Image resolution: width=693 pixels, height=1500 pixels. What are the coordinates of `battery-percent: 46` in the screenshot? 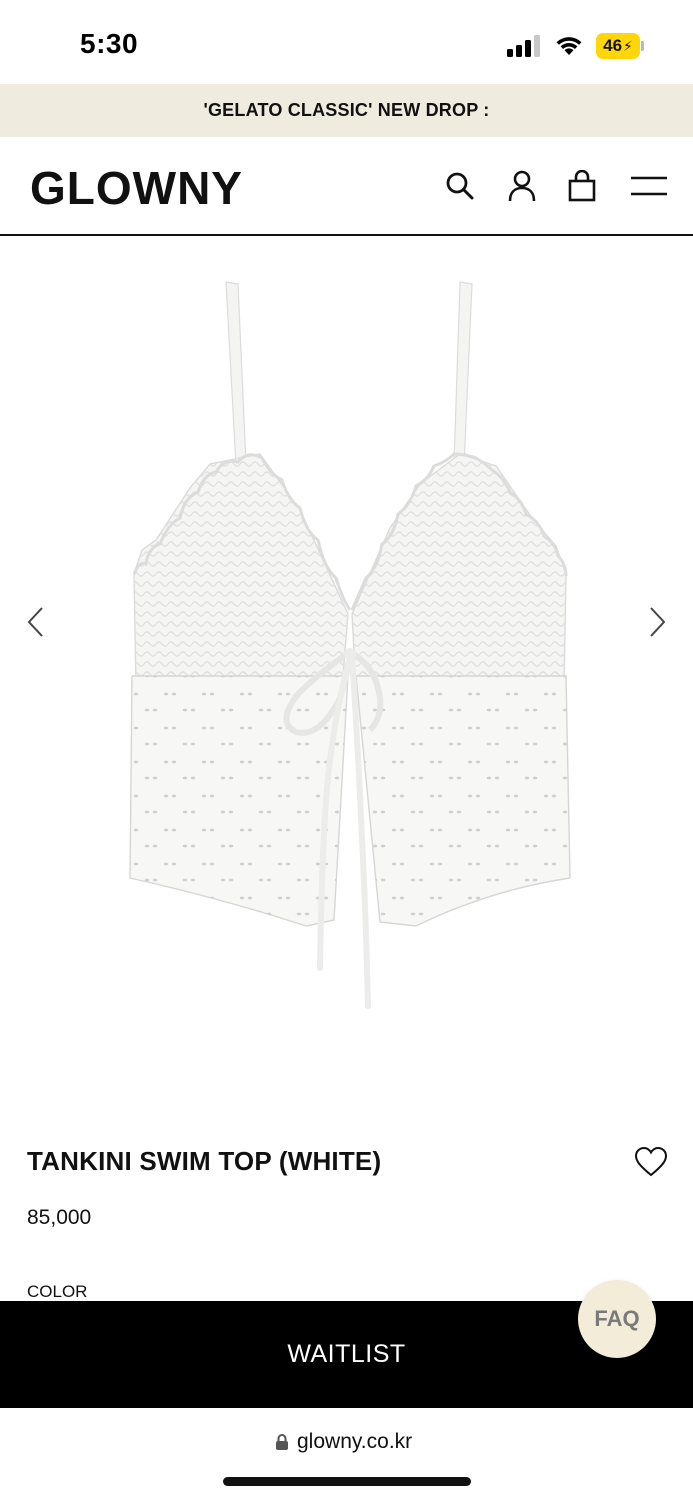 It's located at (613, 45).